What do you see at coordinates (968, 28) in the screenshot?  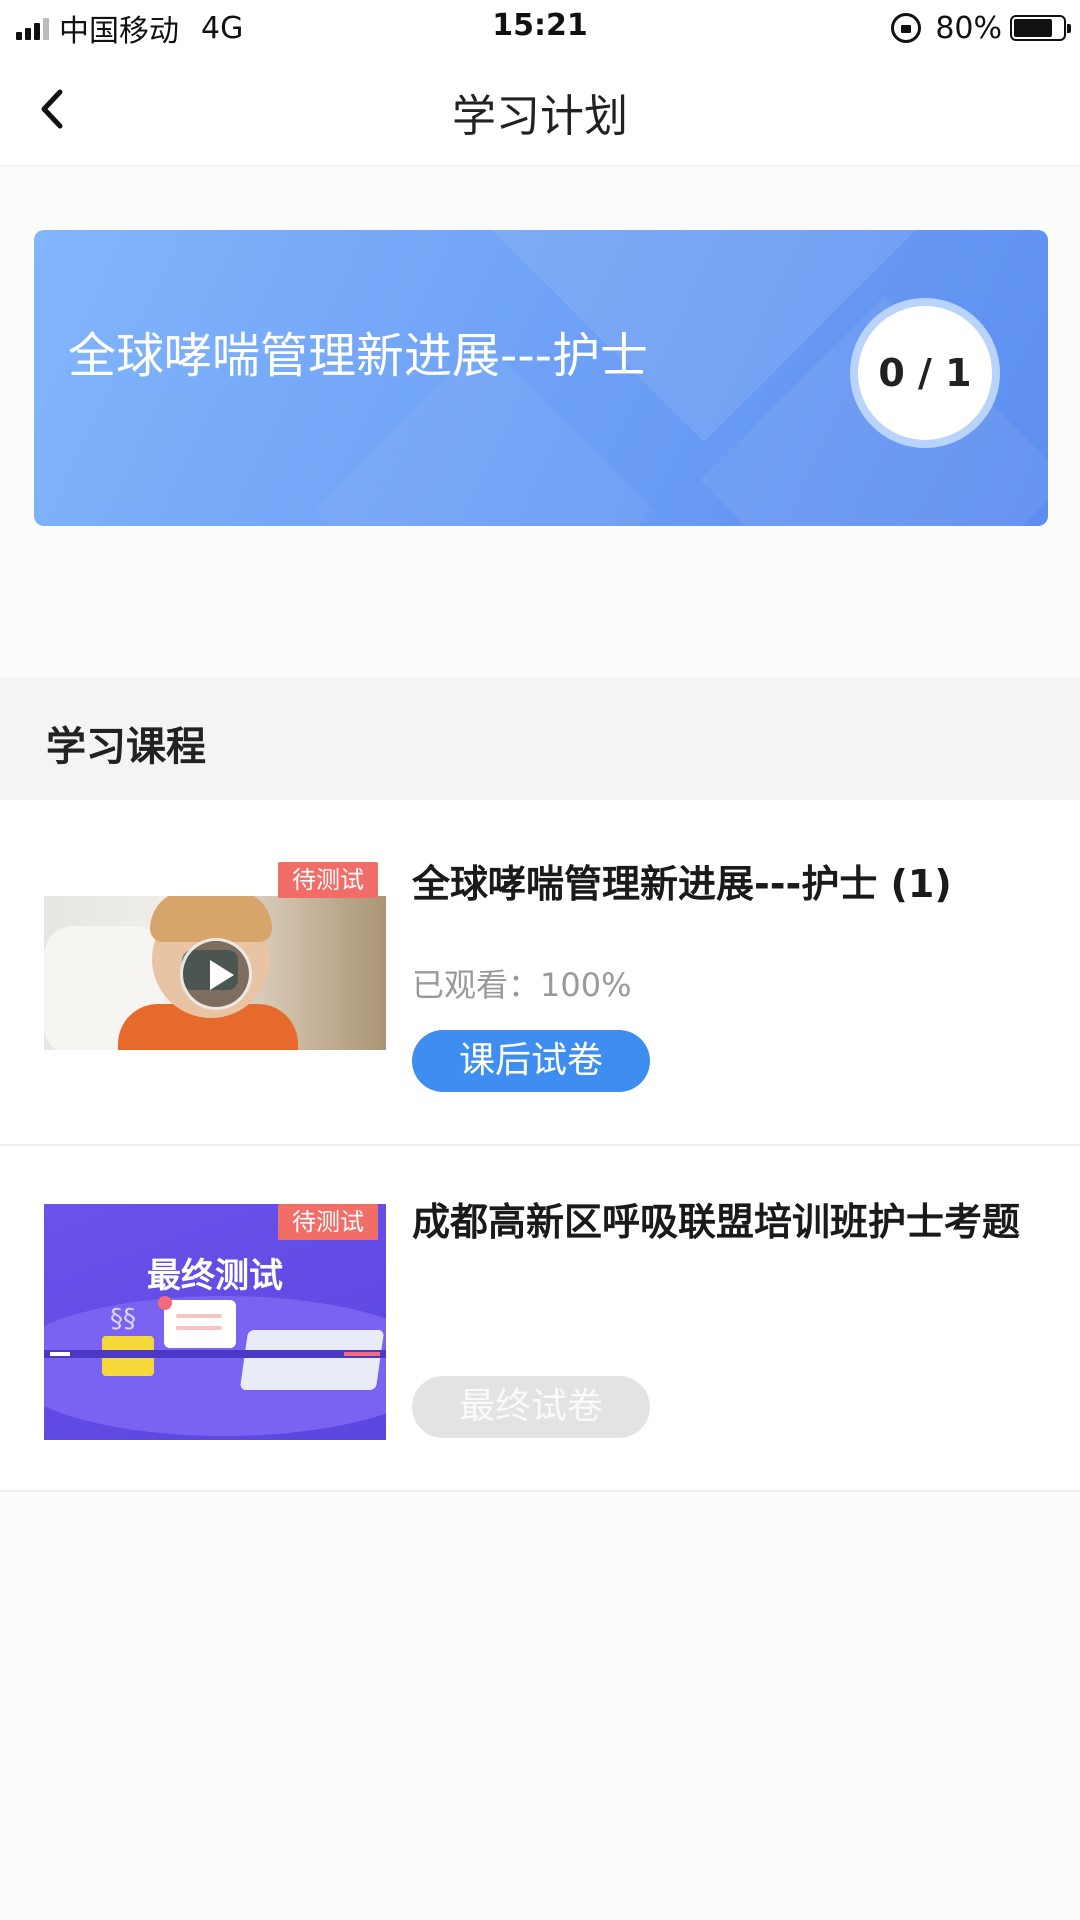 I see `battery-percent: 80%` at bounding box center [968, 28].